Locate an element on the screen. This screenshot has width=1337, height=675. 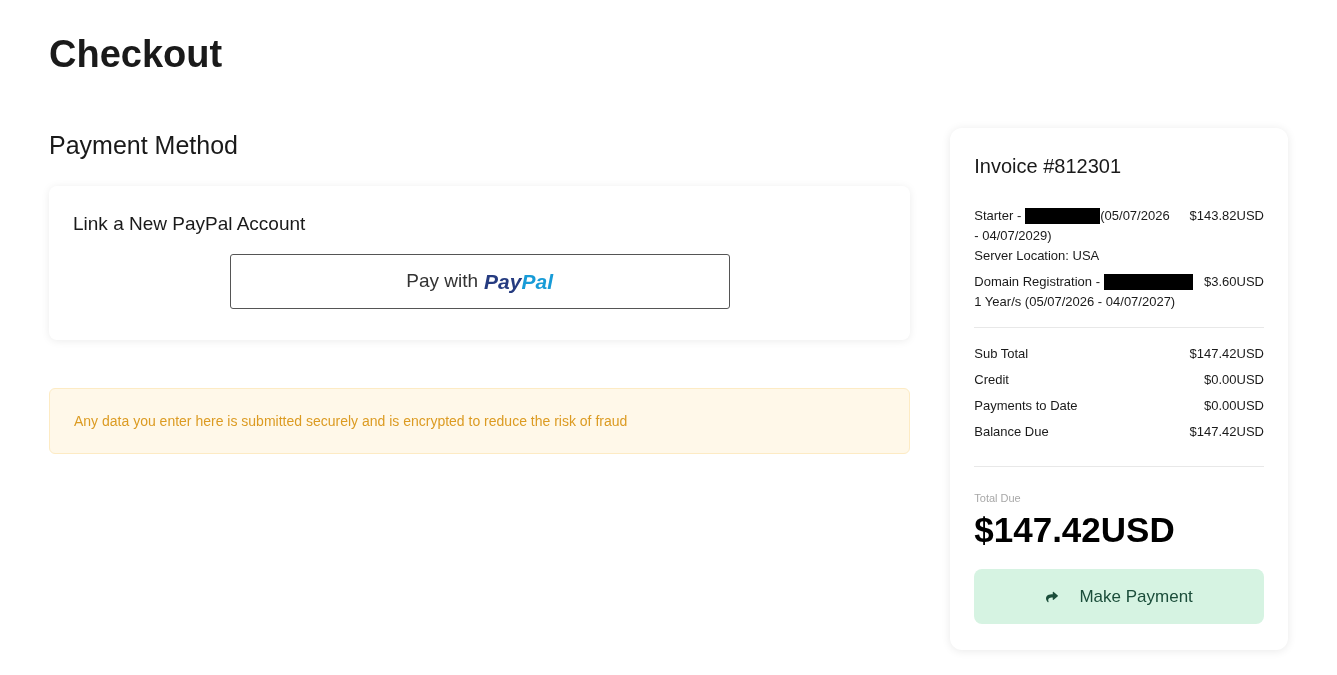
page-title: Checkout is located at coordinates (136, 54).